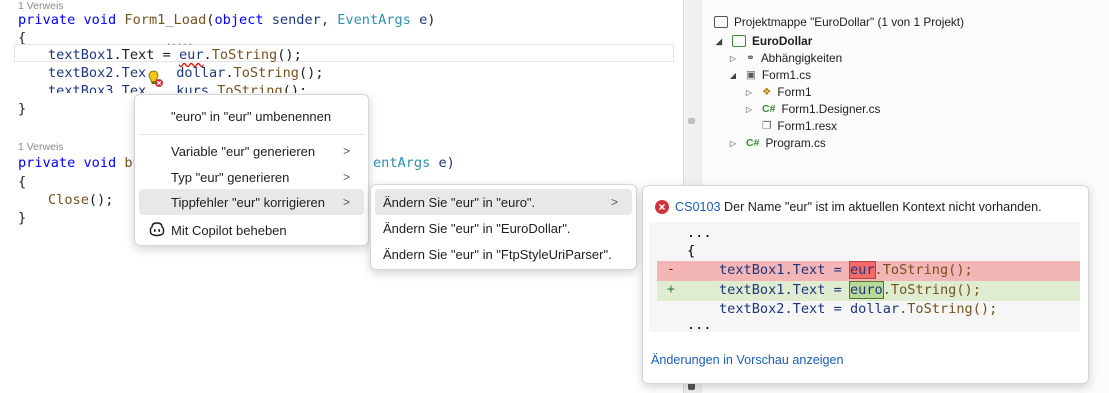  What do you see at coordinates (721, 22) in the screenshot?
I see `solution-icon` at bounding box center [721, 22].